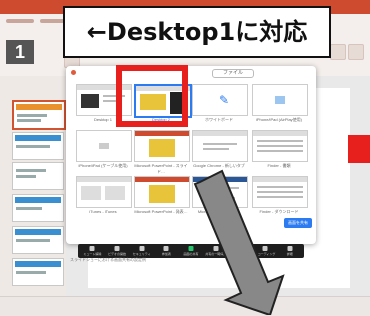 The height and width of the screenshot is (316, 370). I want to click on unmute-button: ミュート解除, so click(92, 251).